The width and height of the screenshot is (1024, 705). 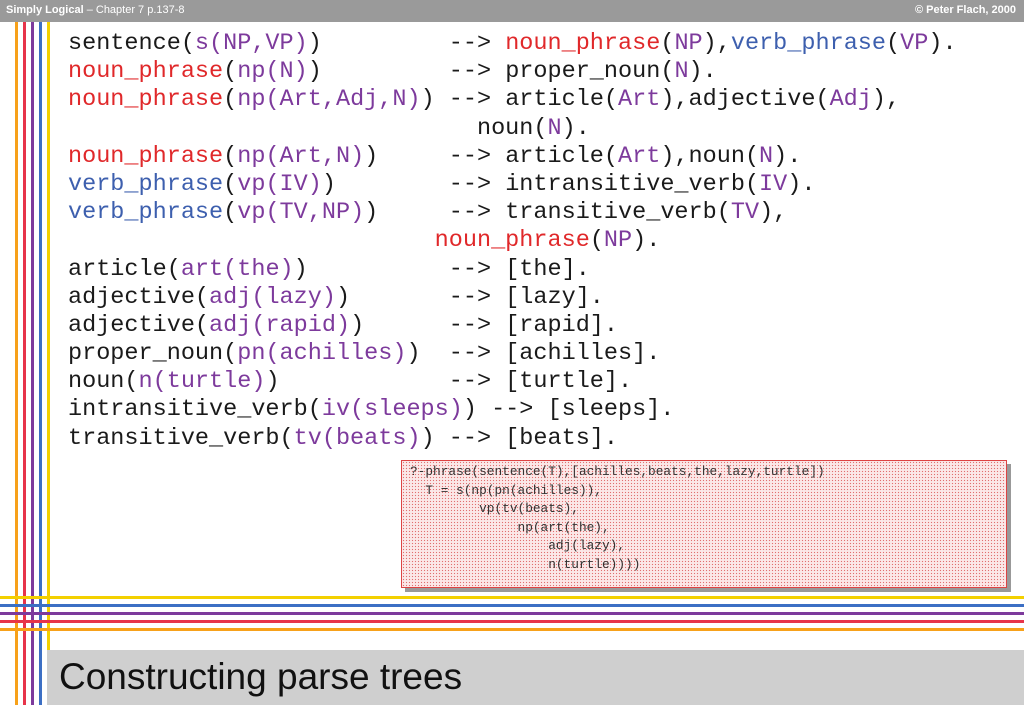 I want to click on slide-title: Constructing parse trees, so click(x=261, y=676).